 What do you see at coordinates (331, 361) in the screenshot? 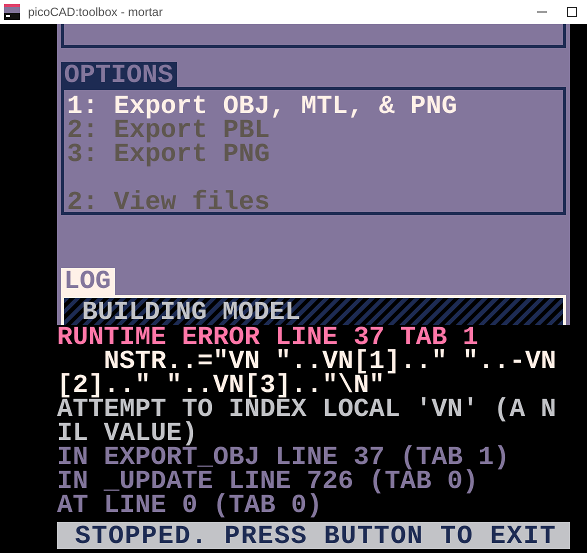
I see `code-line: NSTR..="VN "..VN[1].." "..-VN` at bounding box center [331, 361].